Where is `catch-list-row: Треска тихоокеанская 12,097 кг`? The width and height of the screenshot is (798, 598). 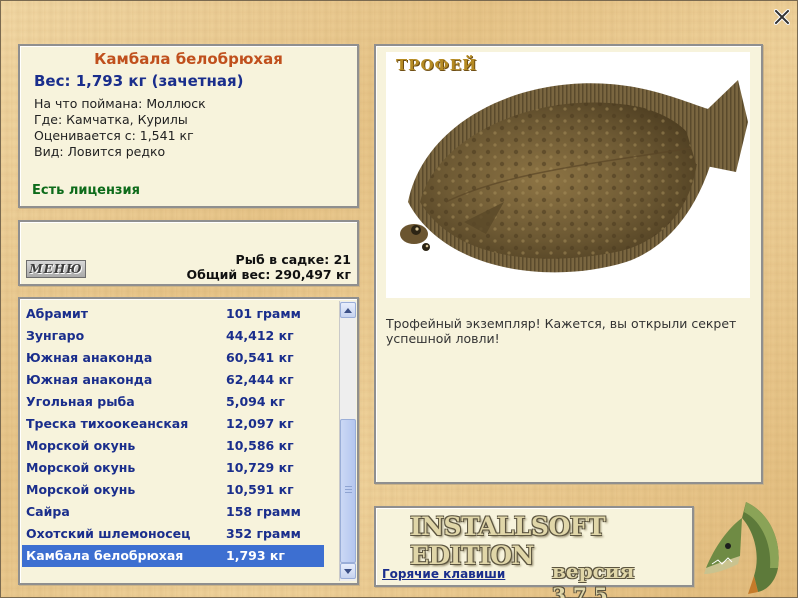
catch-list-row: Треска тихоокеанская 12,097 кг is located at coordinates (173, 424).